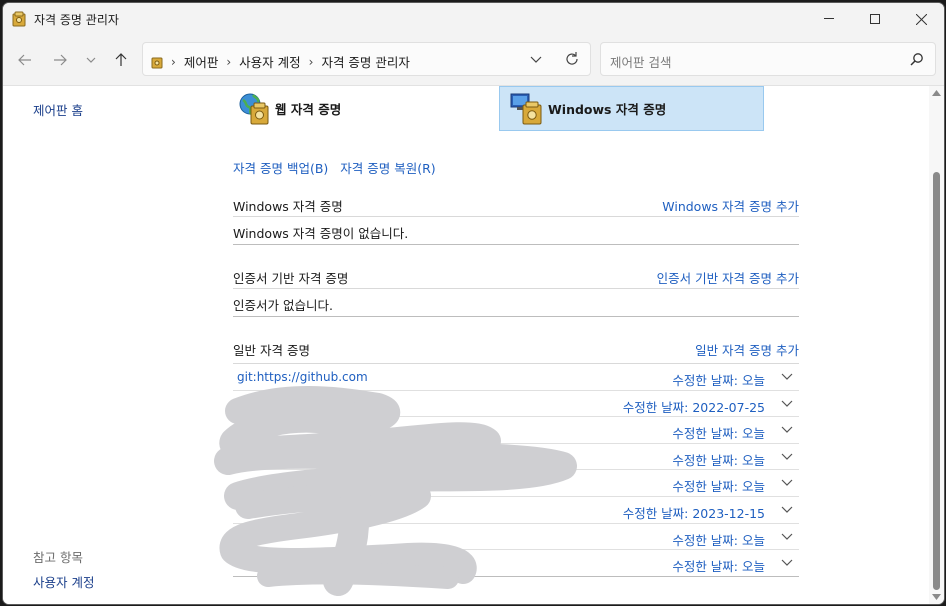 Image resolution: width=946 pixels, height=606 pixels. I want to click on arrow-right-icon, so click(60, 60).